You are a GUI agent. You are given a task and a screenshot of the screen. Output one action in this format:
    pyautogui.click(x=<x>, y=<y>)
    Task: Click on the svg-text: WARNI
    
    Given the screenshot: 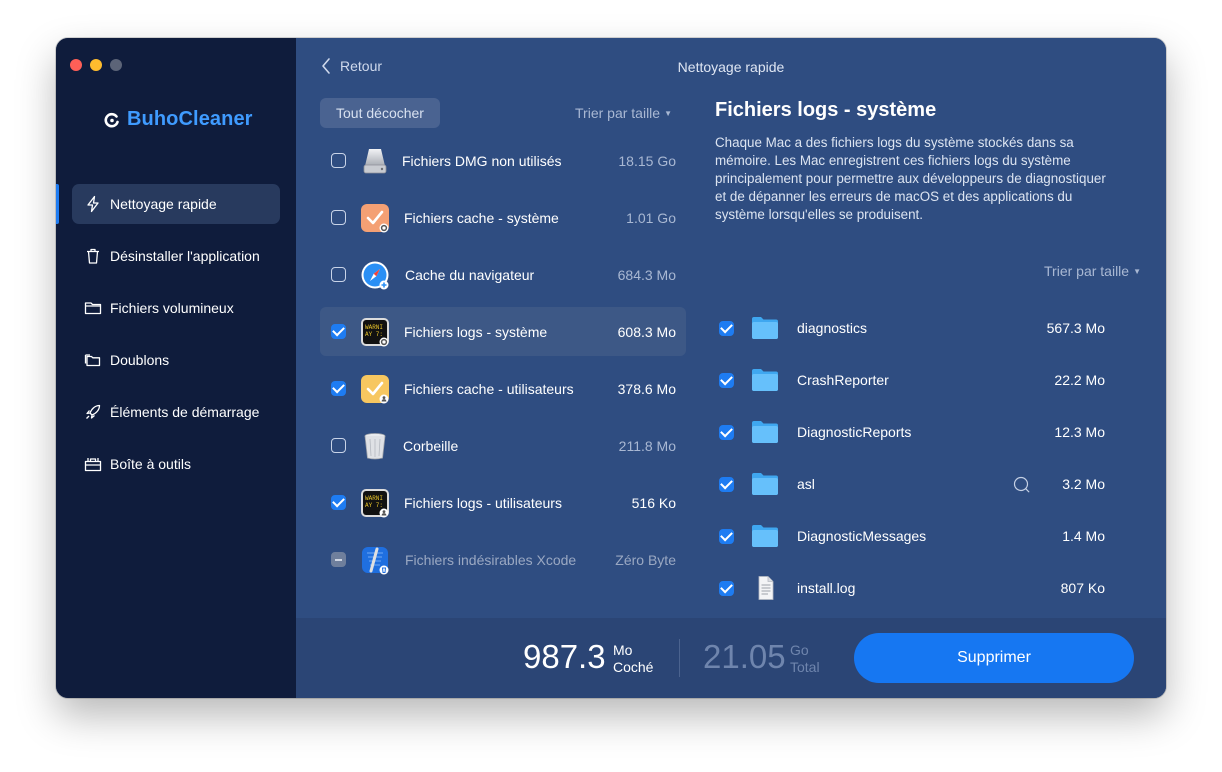 What is the action you would take?
    pyautogui.click(x=374, y=498)
    